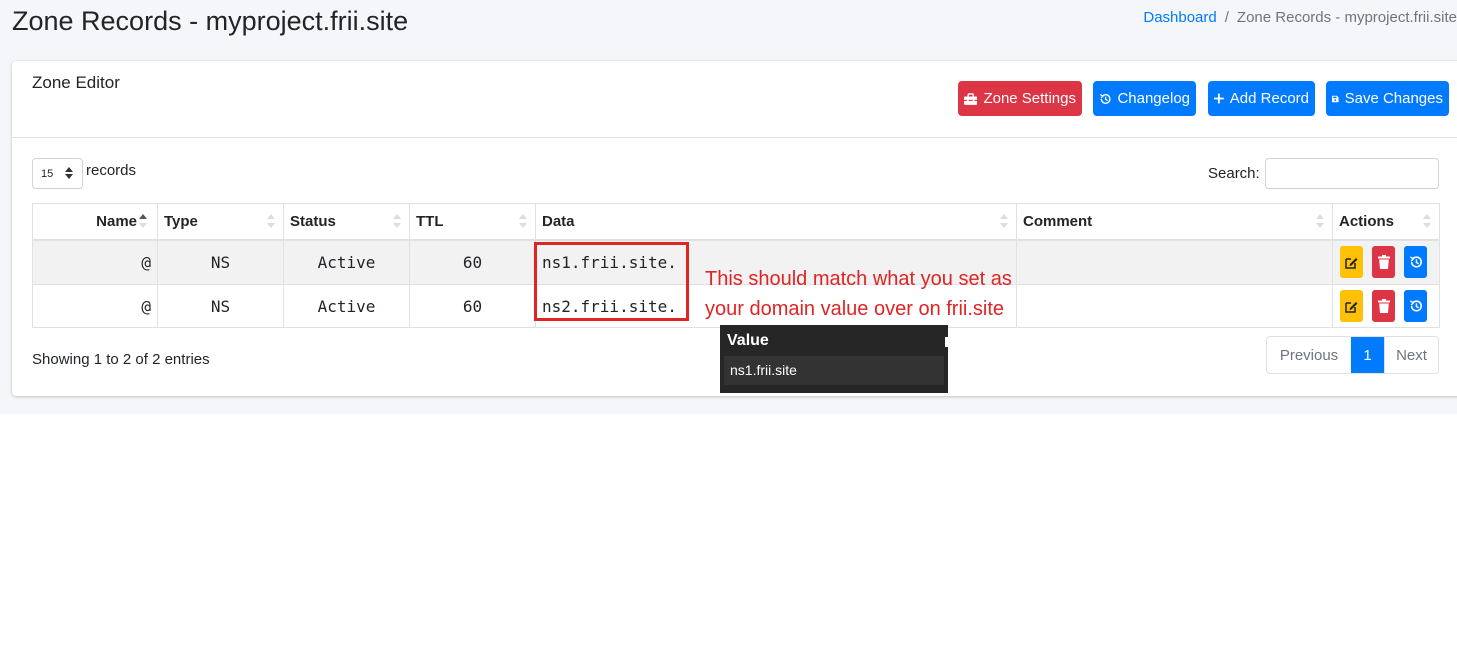 This screenshot has height=648, width=1457. I want to click on add-record-label: Add Record, so click(1269, 98).